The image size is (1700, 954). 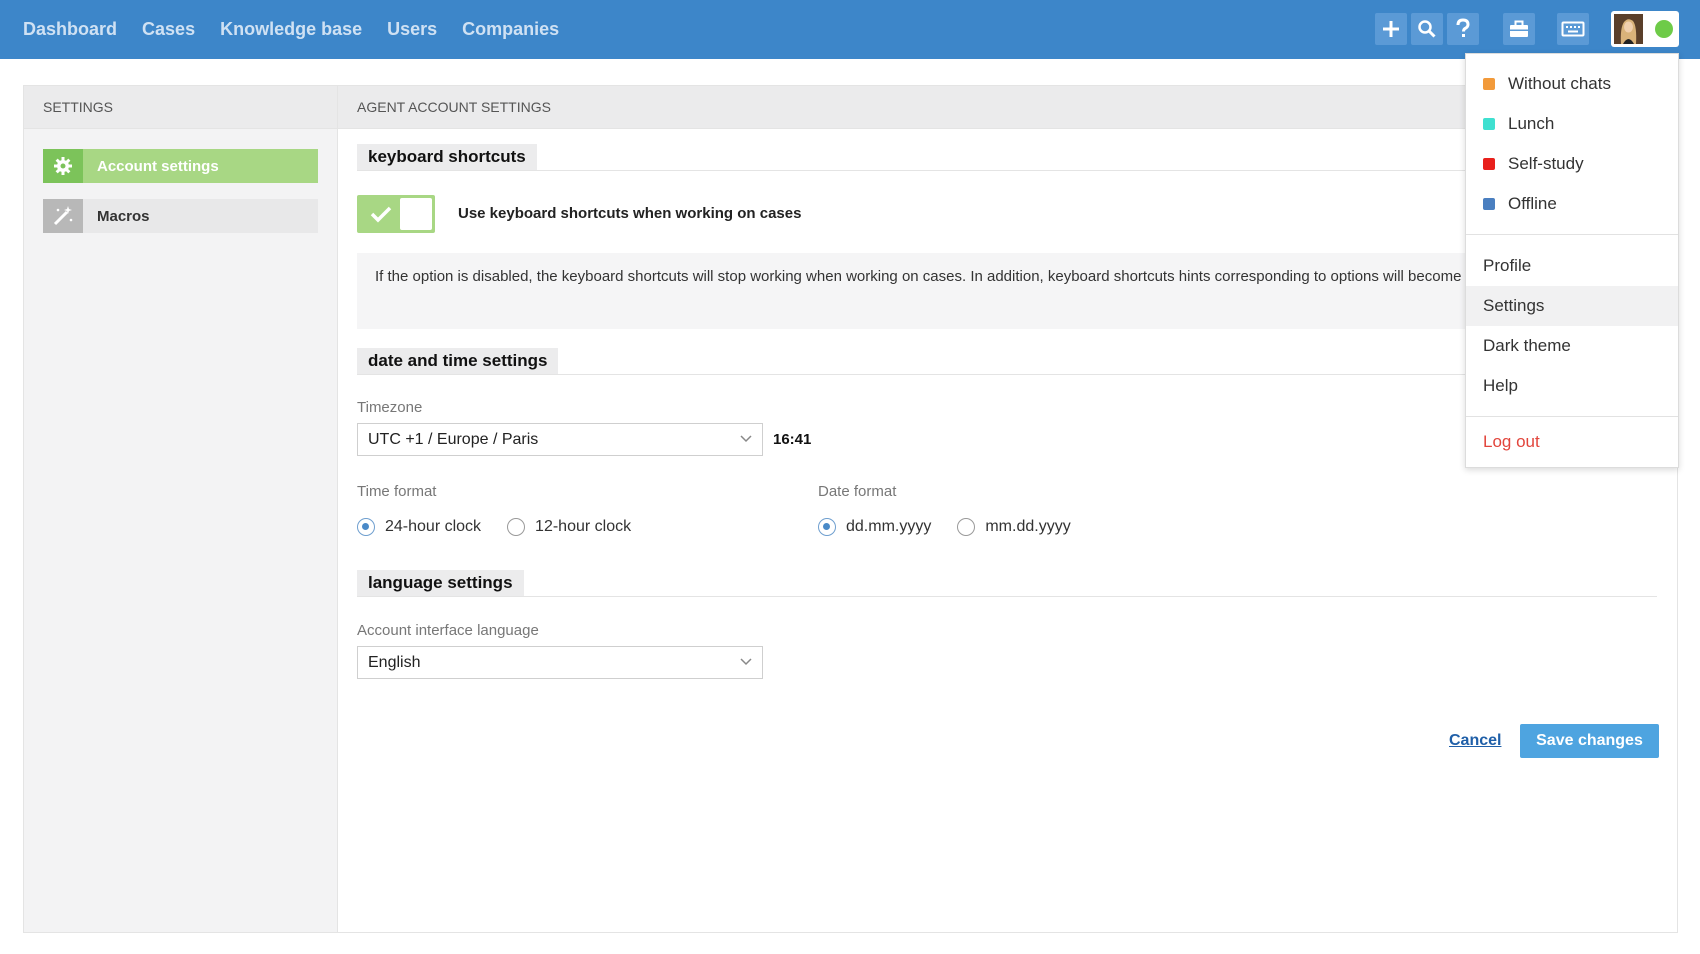 I want to click on radio-label: dd.mm.yyyy, so click(x=889, y=526).